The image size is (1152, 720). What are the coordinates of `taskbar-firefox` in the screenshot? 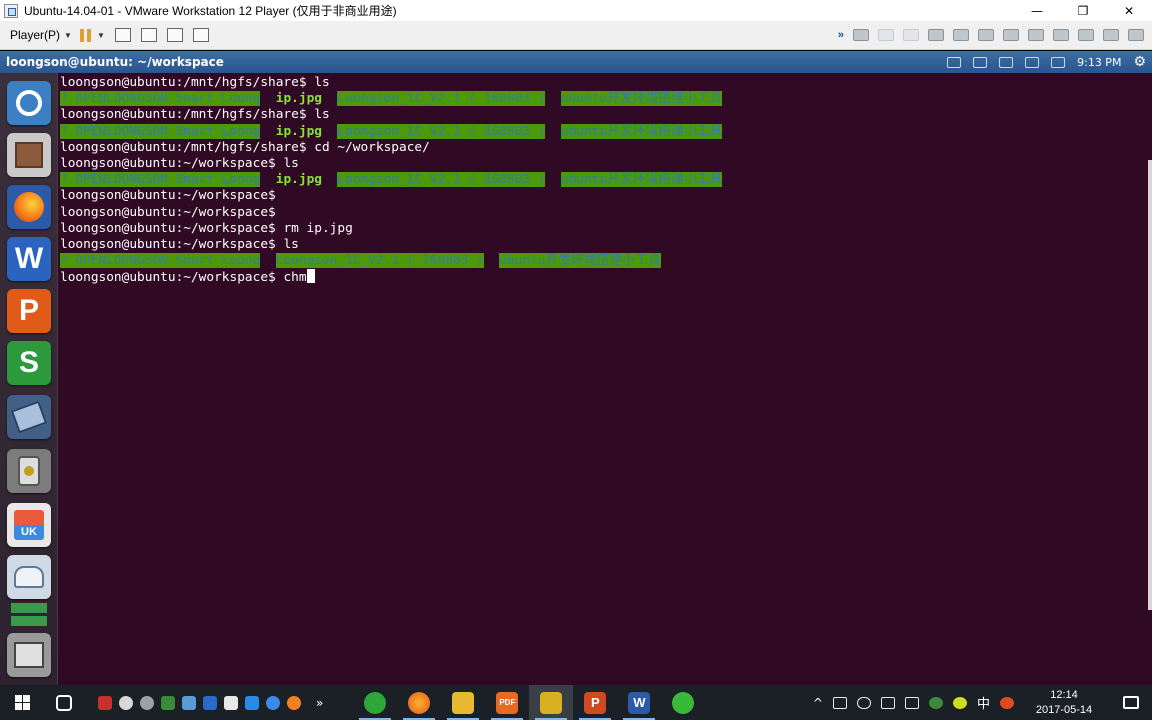 It's located at (419, 702).